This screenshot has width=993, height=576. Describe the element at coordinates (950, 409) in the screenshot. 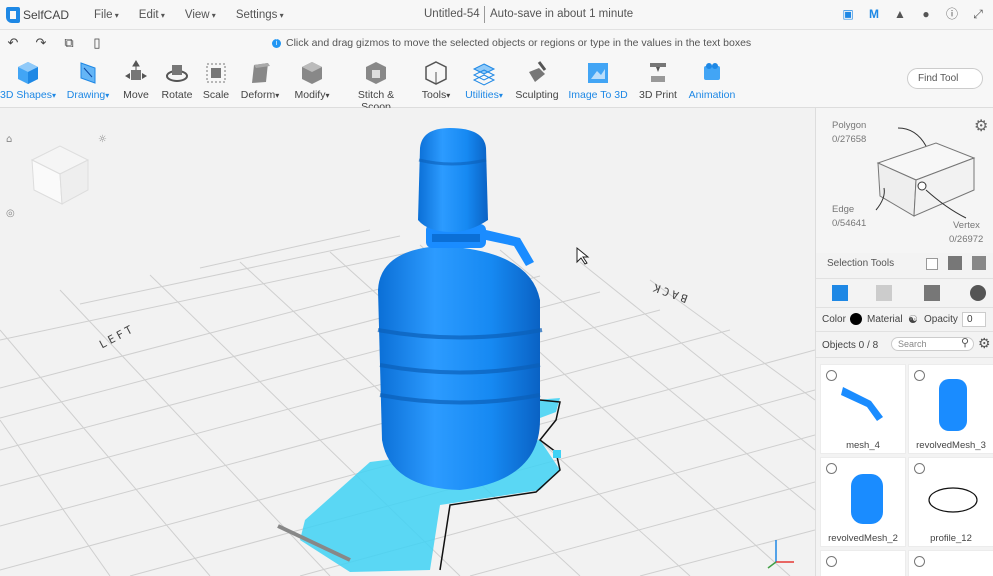

I see `object-card-revolvedmesh-3: revolvedMesh_3` at that location.